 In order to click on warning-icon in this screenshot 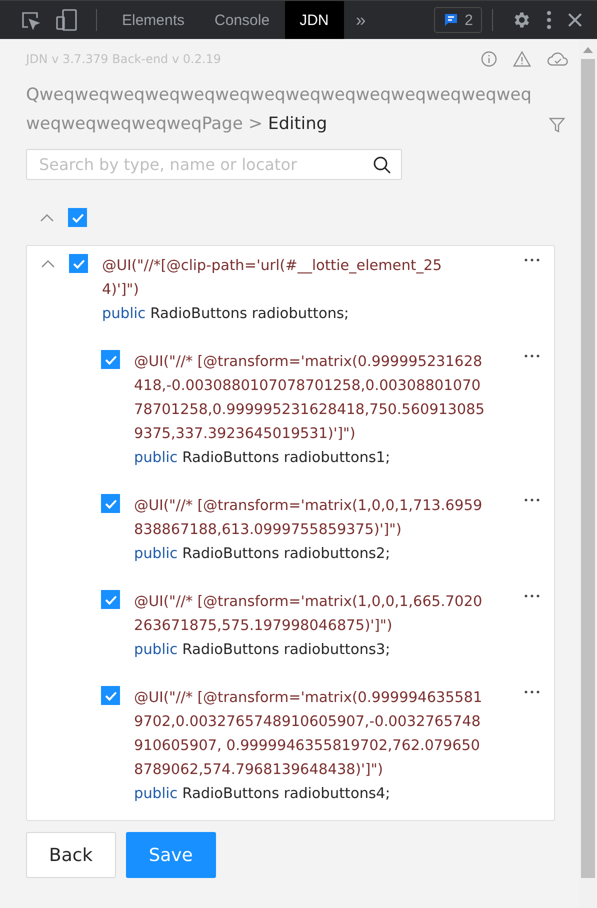, I will do `click(522, 59)`.